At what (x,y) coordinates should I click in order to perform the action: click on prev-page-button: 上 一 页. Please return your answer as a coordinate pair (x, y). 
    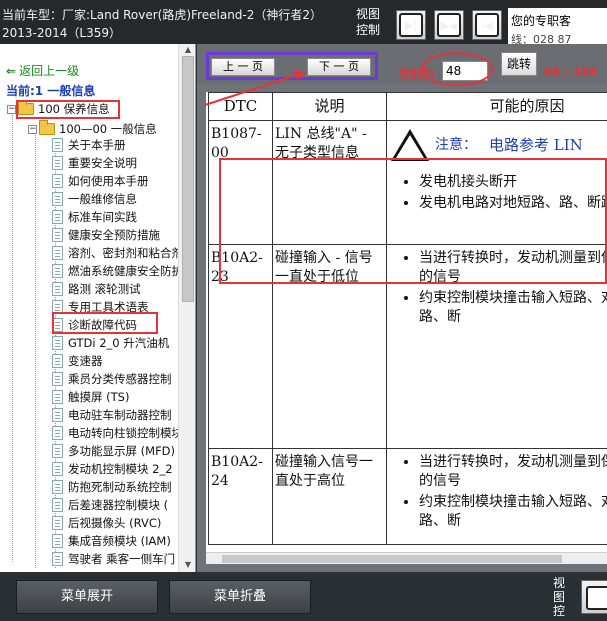
    Looking at the image, I should click on (243, 67).